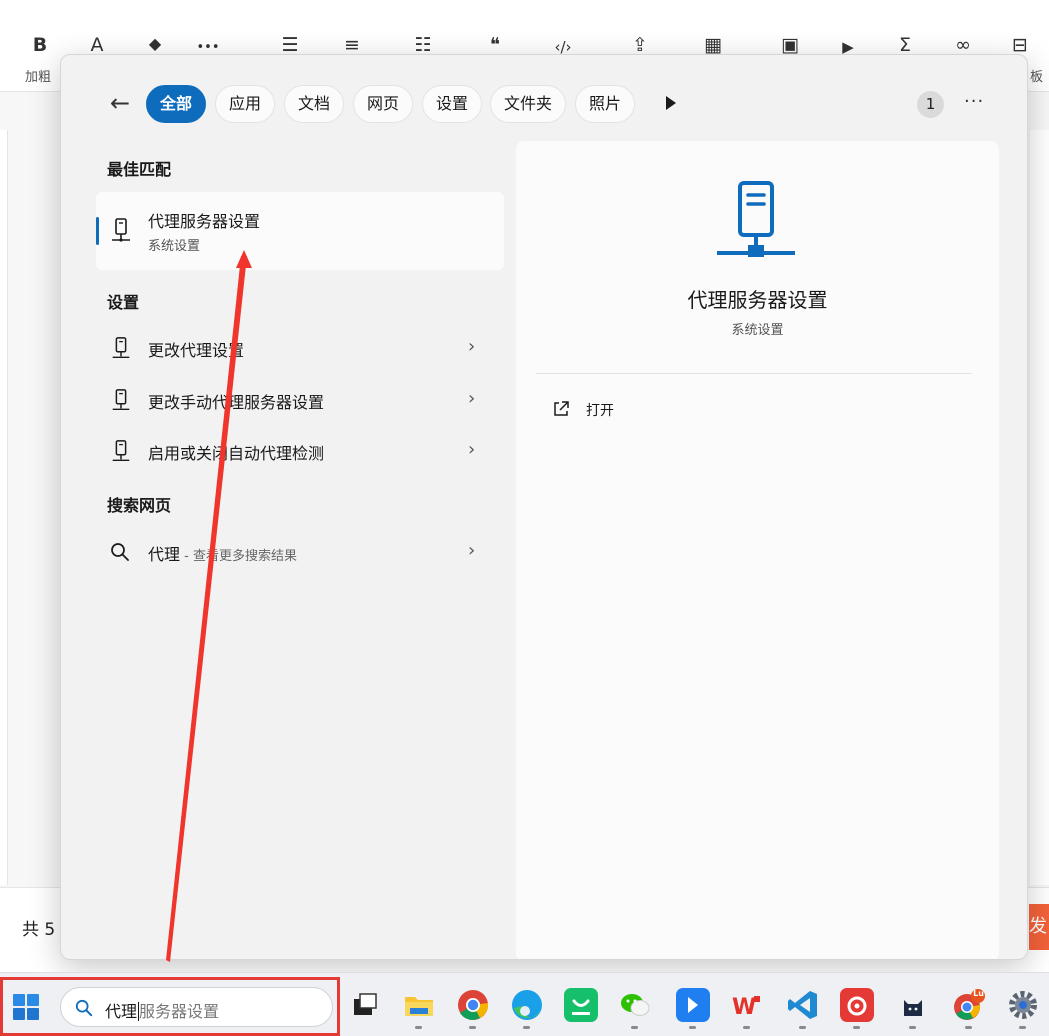 Image resolution: width=1049 pixels, height=1036 pixels. I want to click on upload-icon: ⇪, so click(640, 45).